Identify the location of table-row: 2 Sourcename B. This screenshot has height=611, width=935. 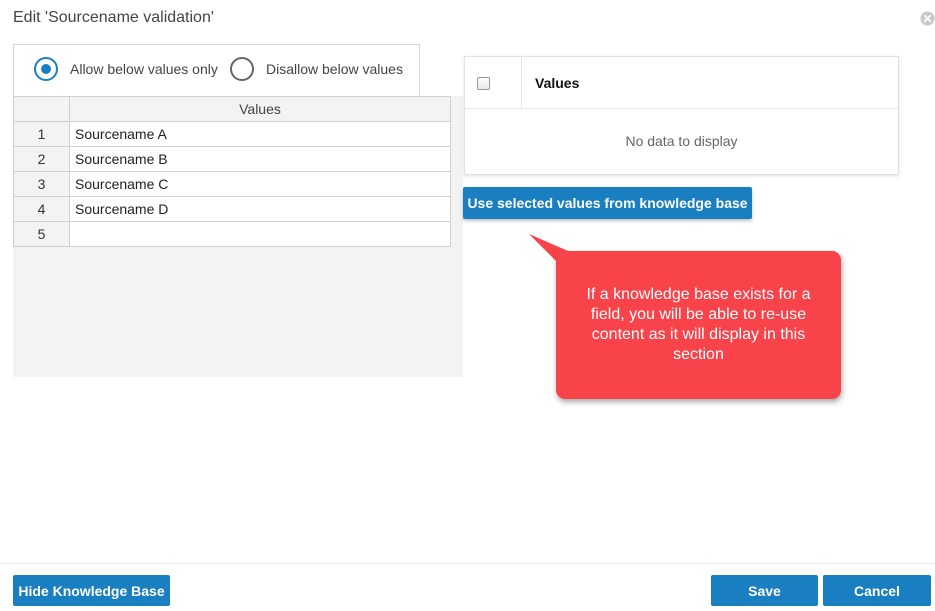
(232, 159).